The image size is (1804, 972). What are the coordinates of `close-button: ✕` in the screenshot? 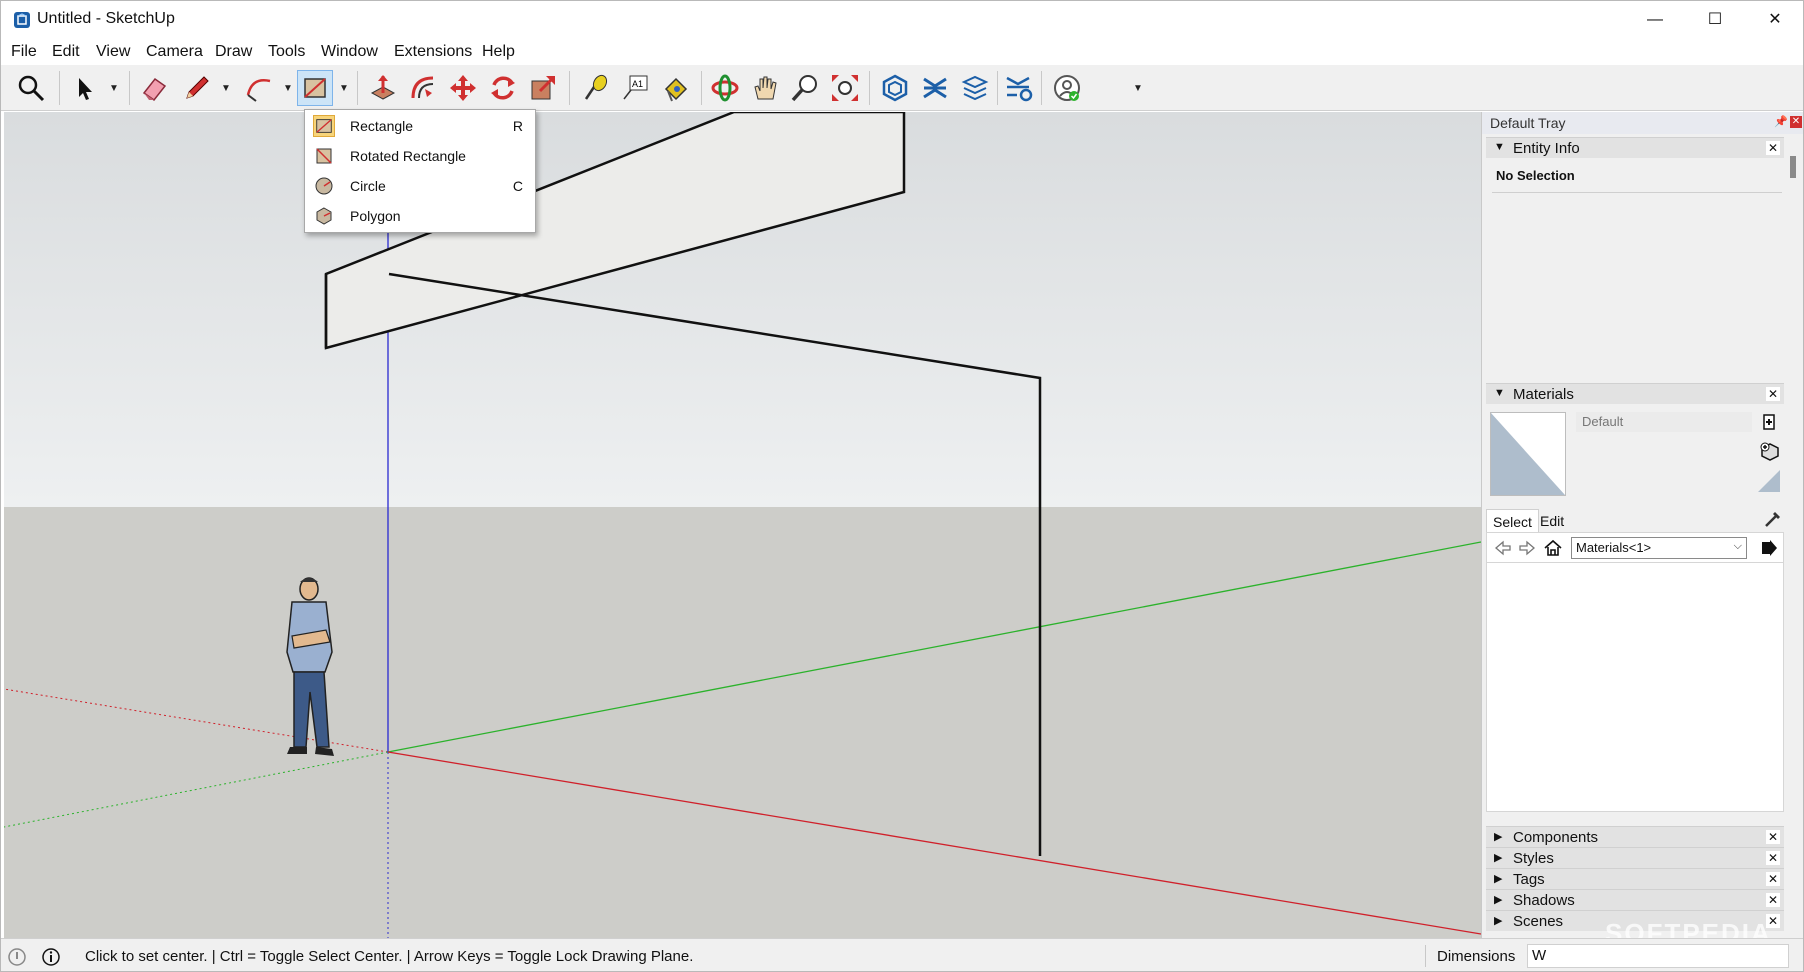 It's located at (1774, 20).